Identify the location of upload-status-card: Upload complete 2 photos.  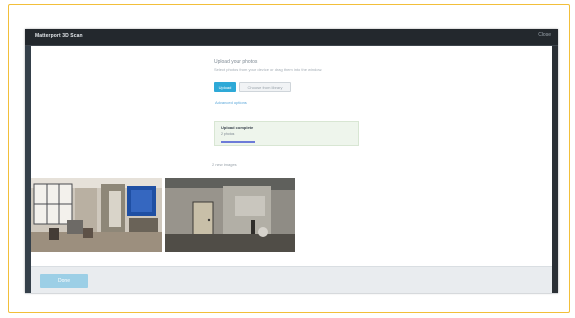
(286, 133).